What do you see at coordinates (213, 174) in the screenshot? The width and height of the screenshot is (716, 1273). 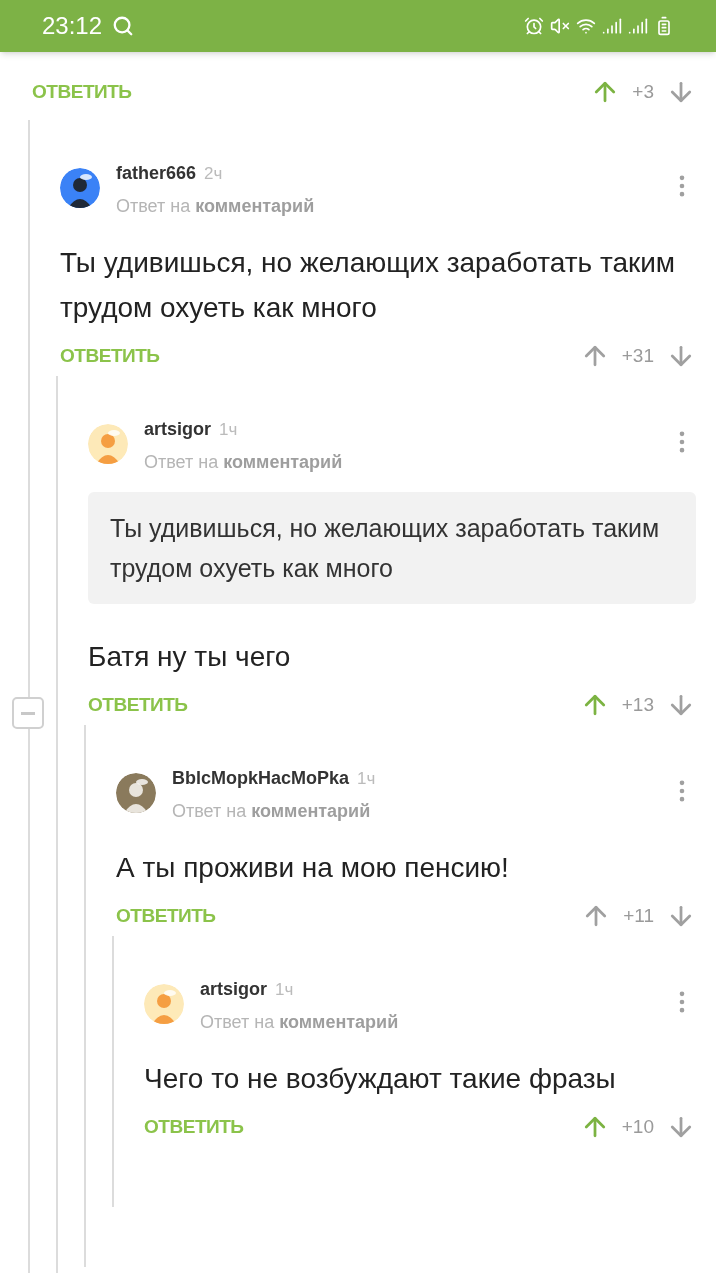 I see `time: 2ч` at bounding box center [213, 174].